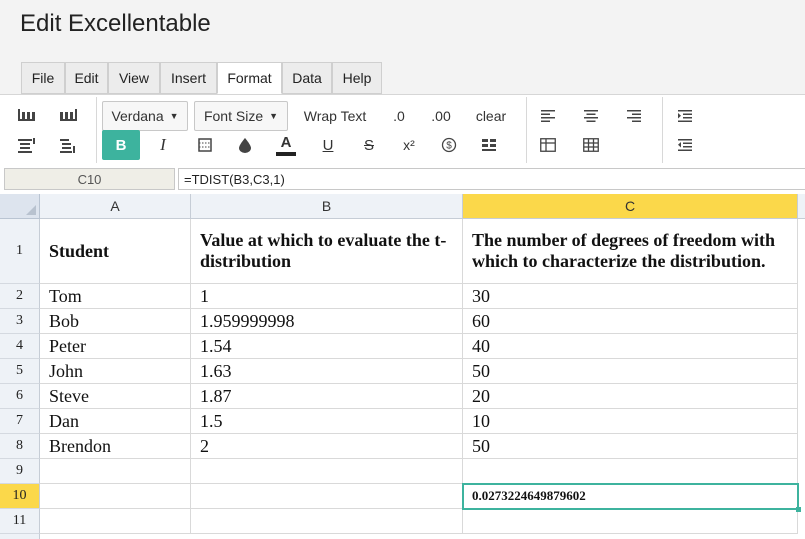 The width and height of the screenshot is (805, 539). Describe the element at coordinates (20, 421) in the screenshot. I see `row-header-7: 7` at that location.